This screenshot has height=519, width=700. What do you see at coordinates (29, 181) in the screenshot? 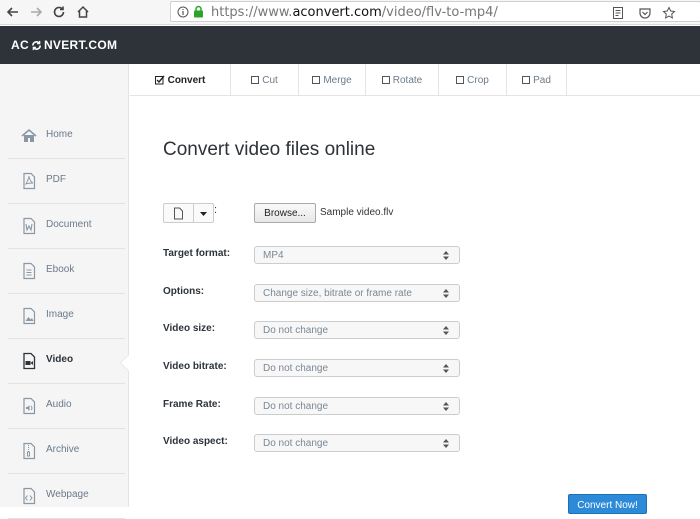
I see `pdf-icon` at bounding box center [29, 181].